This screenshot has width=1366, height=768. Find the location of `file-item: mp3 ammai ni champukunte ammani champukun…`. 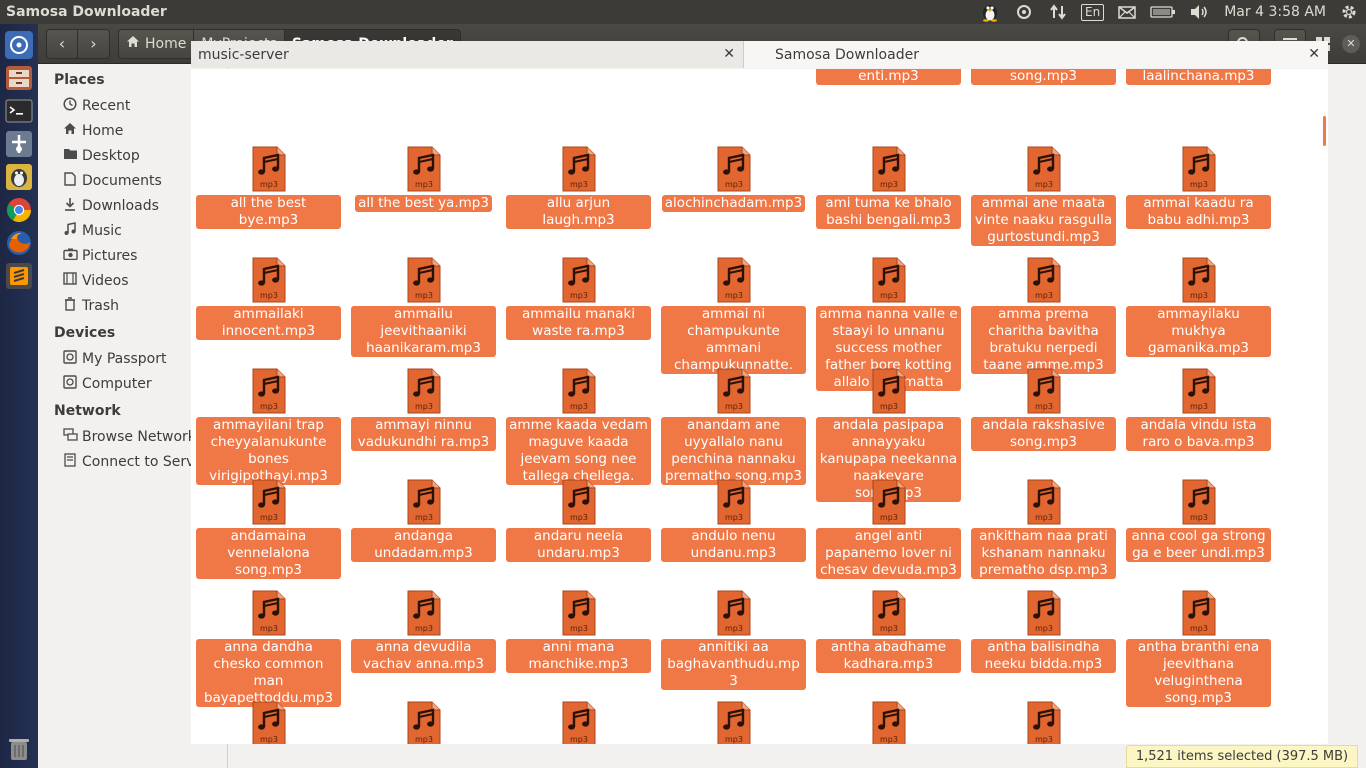

file-item: mp3 ammai ni champukunte ammani champukun… is located at coordinates (733, 315).